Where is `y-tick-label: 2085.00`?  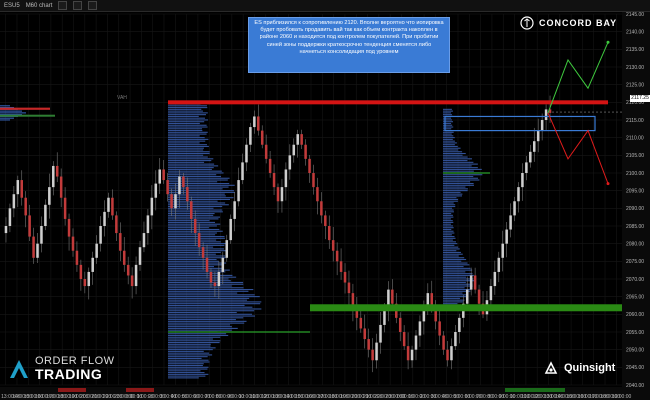
y-tick-label: 2085.00 is located at coordinates (635, 227).